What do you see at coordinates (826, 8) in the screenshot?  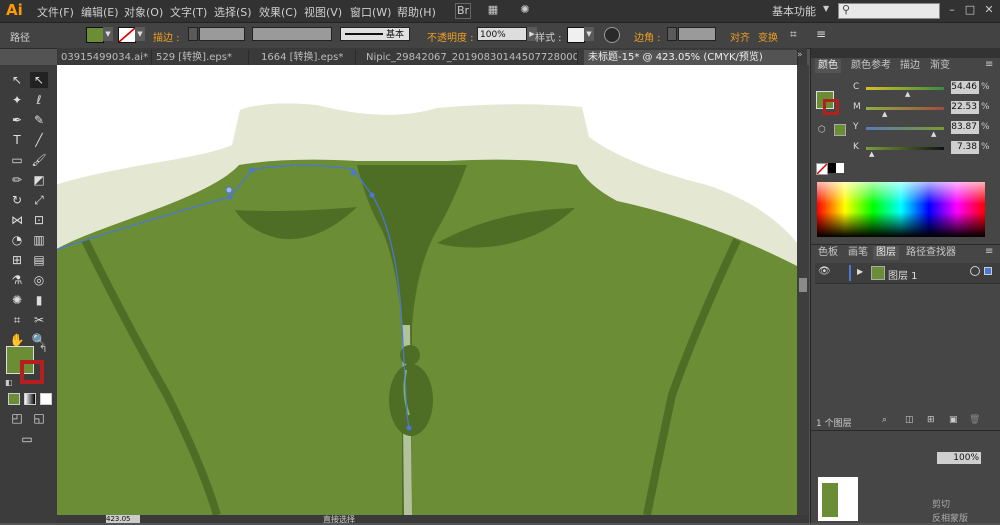 I see `workspace-dropdown-icon: ▼` at bounding box center [826, 8].